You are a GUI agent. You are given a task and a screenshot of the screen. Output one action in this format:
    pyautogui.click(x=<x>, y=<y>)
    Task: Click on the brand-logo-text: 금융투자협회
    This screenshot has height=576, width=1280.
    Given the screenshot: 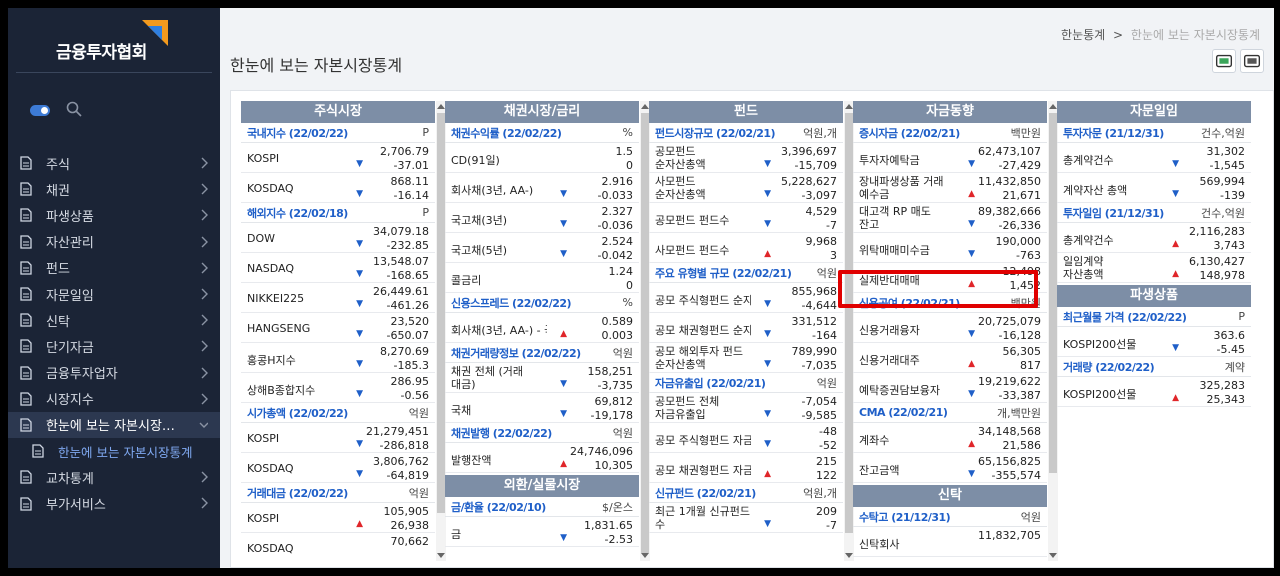 What is the action you would take?
    pyautogui.click(x=101, y=50)
    